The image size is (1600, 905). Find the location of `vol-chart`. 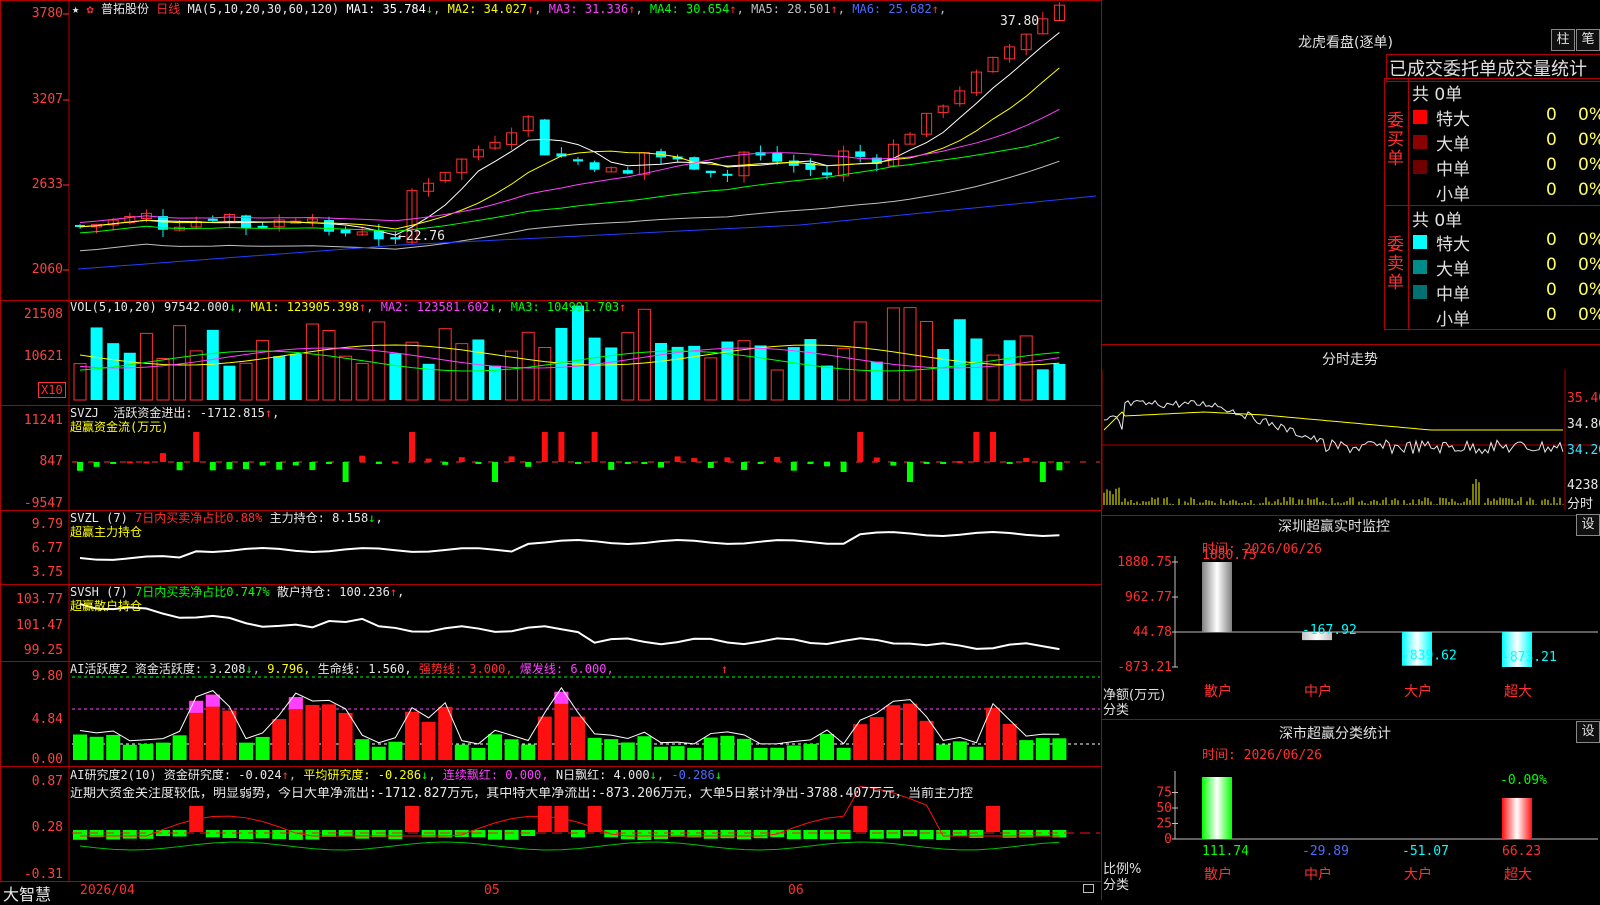

vol-chart is located at coordinates (551, 353).